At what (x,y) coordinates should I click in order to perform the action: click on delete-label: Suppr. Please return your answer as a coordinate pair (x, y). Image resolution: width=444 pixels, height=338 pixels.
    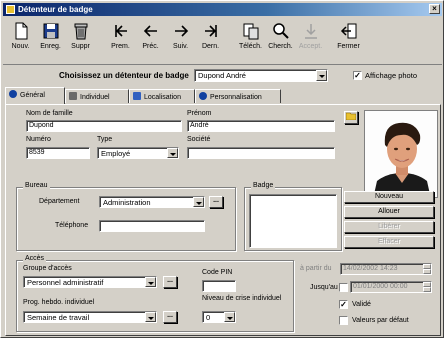
    Looking at the image, I should click on (80, 46).